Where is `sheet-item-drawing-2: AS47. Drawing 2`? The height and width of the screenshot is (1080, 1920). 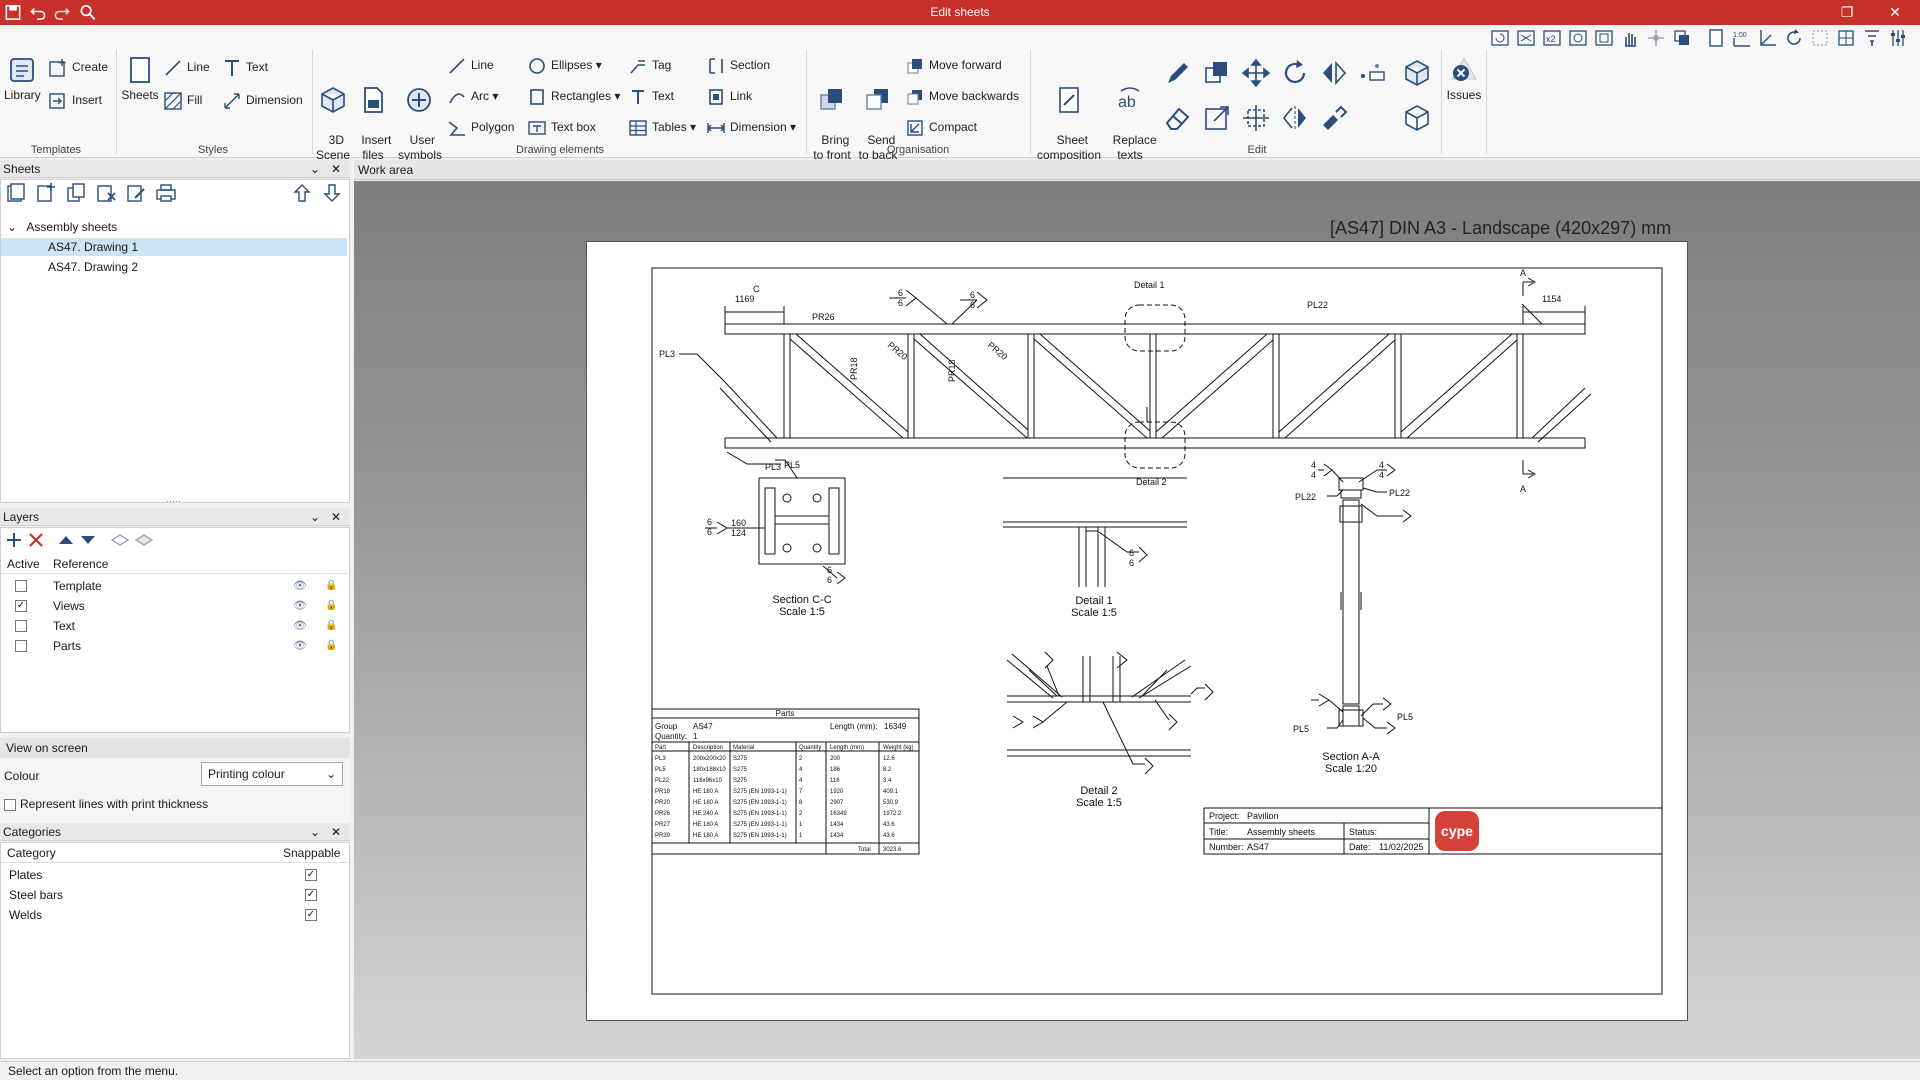 sheet-item-drawing-2: AS47. Drawing 2 is located at coordinates (93, 267).